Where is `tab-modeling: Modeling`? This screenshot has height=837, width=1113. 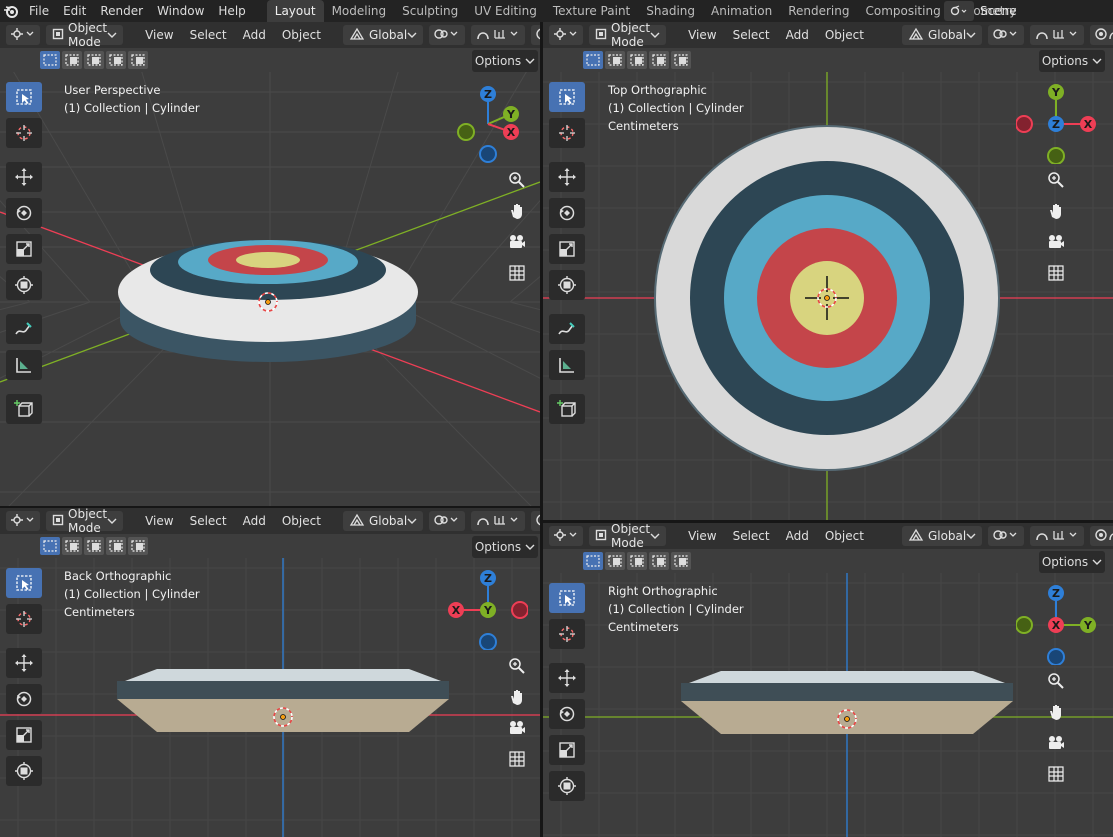 tab-modeling: Modeling is located at coordinates (359, 11).